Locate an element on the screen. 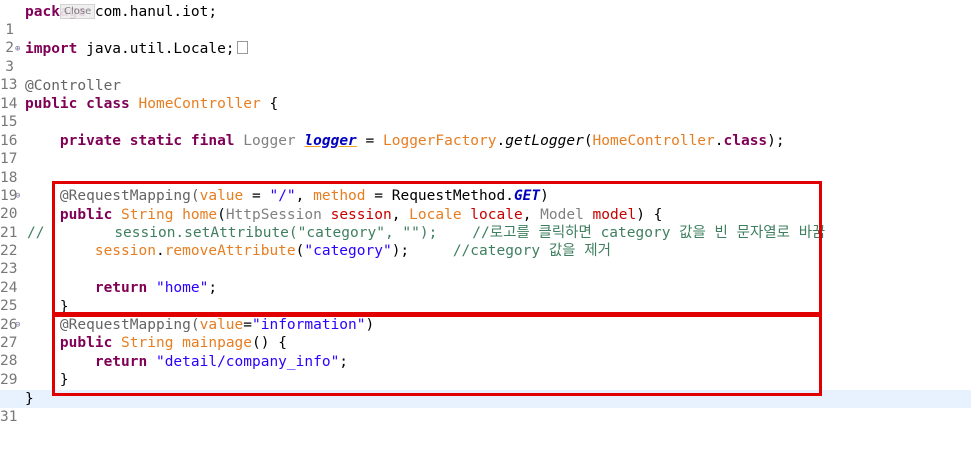 The image size is (971, 462). param-type: HttpSession is located at coordinates (273, 215).